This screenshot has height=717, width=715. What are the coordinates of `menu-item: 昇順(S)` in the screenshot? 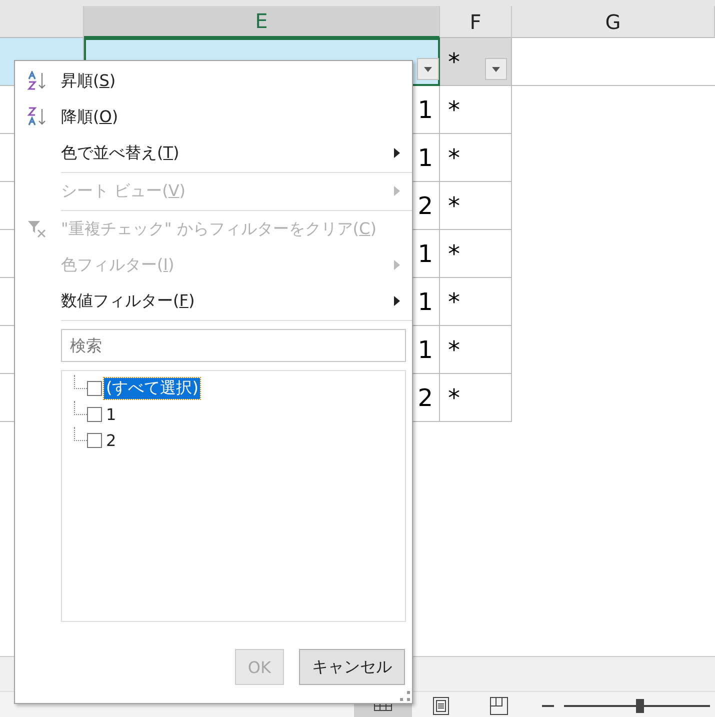 It's located at (213, 81).